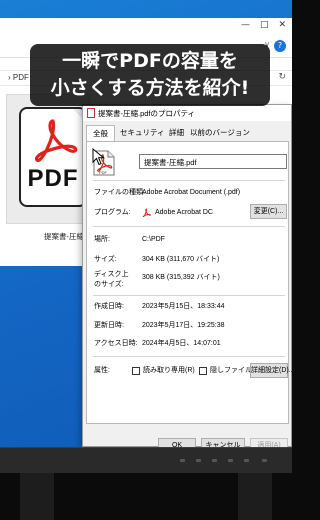 The width and height of the screenshot is (320, 520). What do you see at coordinates (103, 172) in the screenshot?
I see `pdf-document-icon-label: PDF` at bounding box center [103, 172].